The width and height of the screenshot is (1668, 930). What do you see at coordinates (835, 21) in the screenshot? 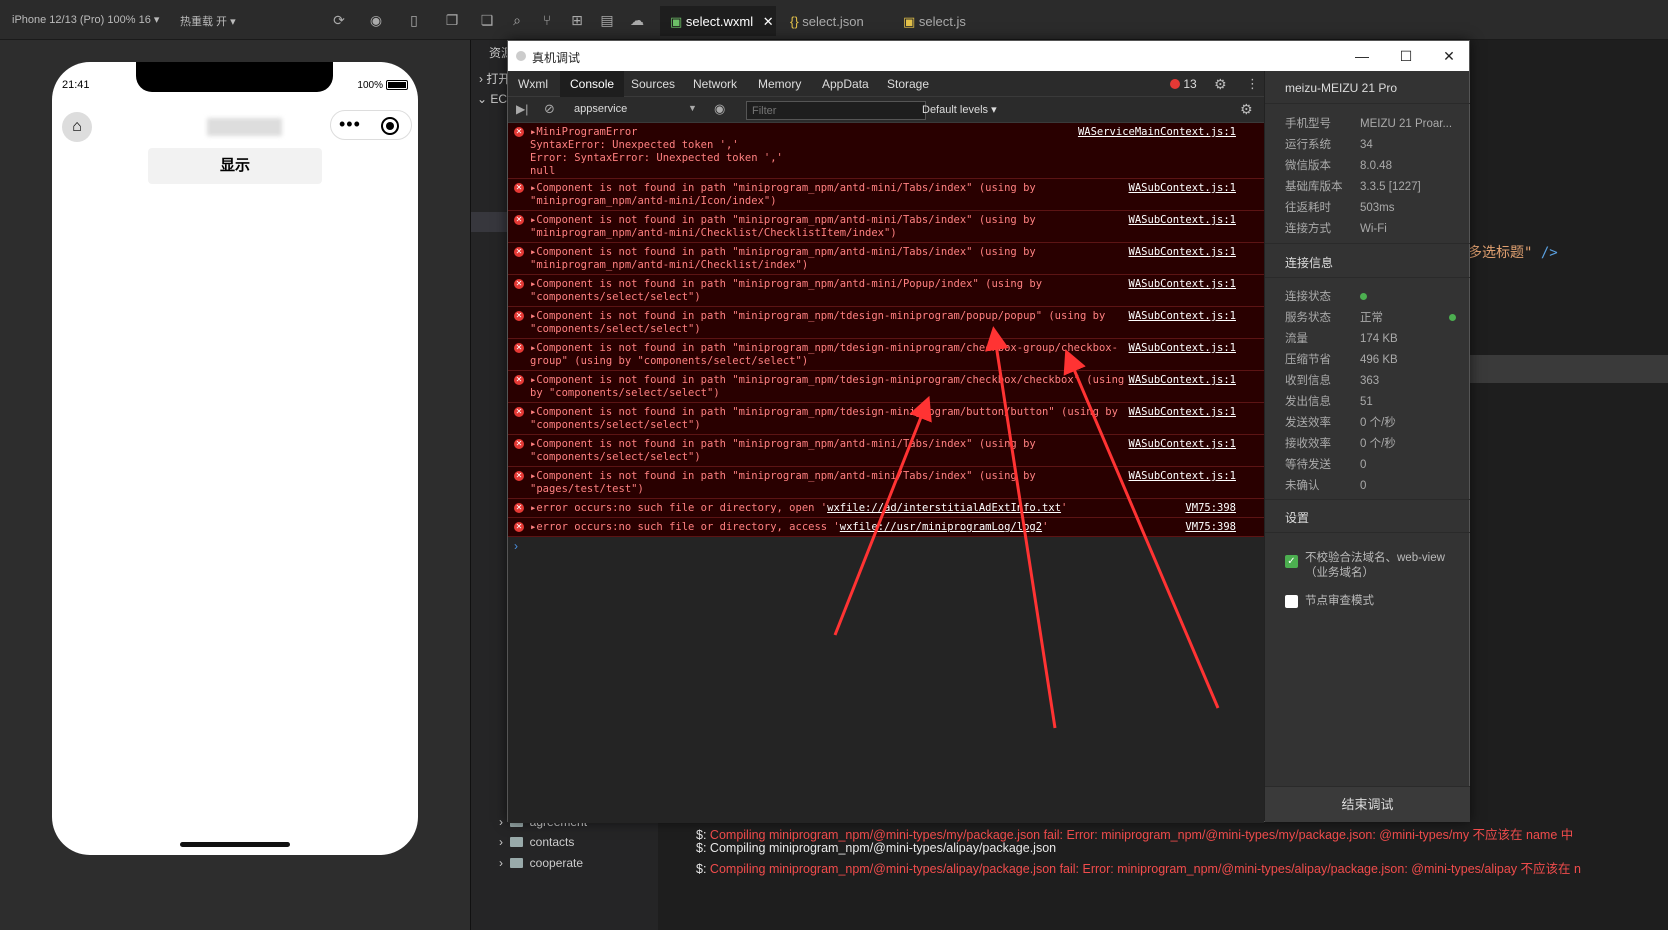
I see `tab-select-json: {} select.json` at bounding box center [835, 21].